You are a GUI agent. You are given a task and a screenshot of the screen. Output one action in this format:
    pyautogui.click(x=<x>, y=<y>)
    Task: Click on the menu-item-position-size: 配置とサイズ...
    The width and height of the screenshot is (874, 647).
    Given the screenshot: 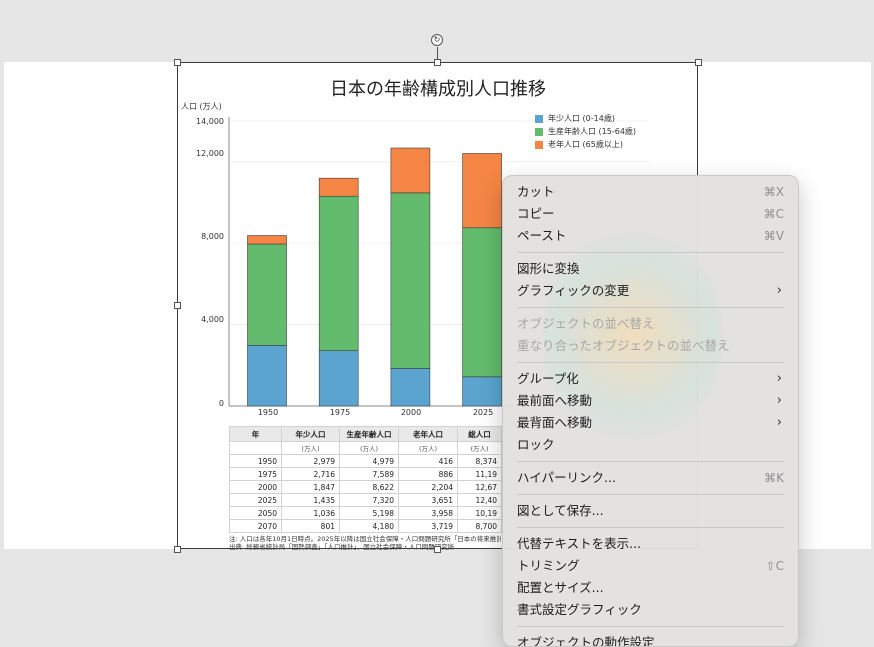 What is the action you would take?
    pyautogui.click(x=650, y=588)
    